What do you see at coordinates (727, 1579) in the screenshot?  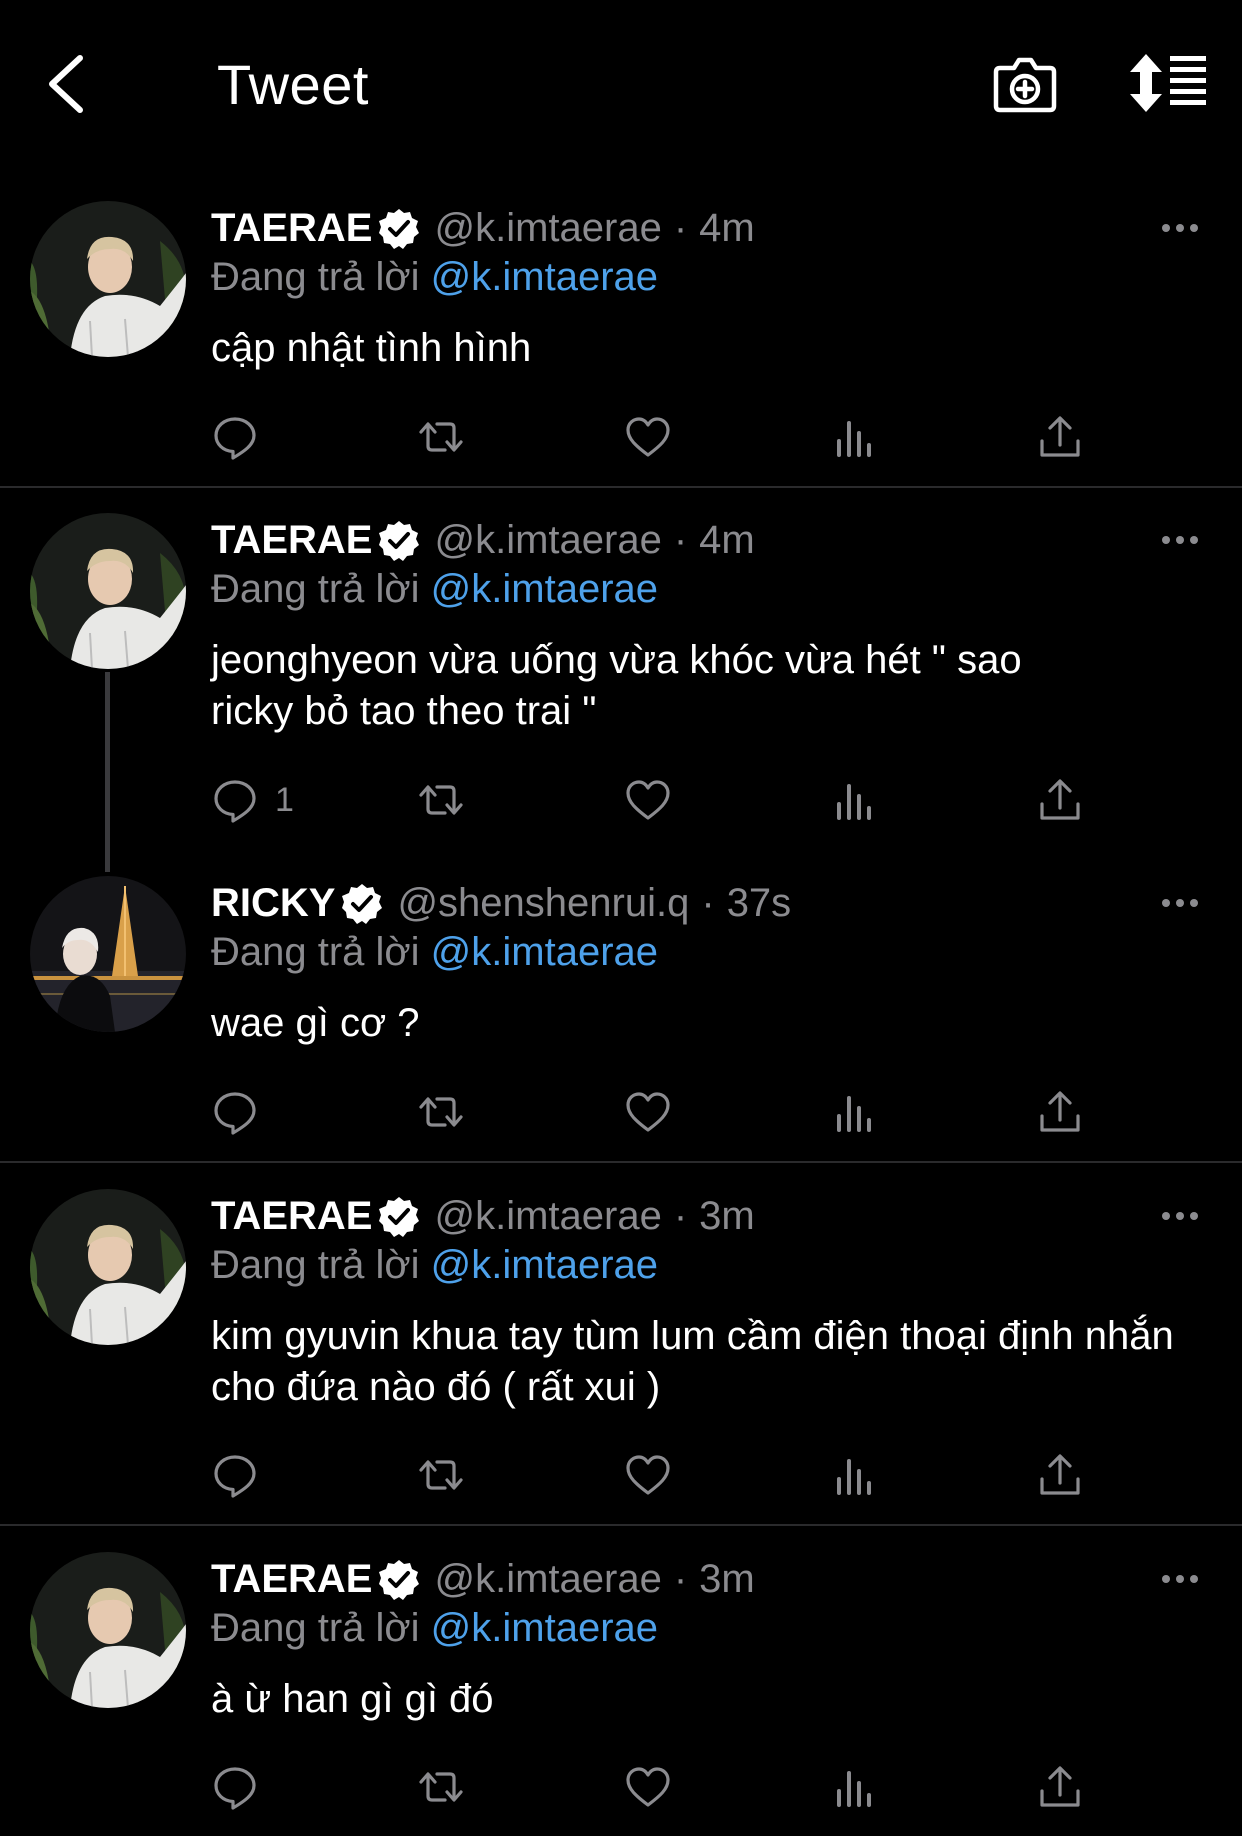 I see `timestamp: 3m` at bounding box center [727, 1579].